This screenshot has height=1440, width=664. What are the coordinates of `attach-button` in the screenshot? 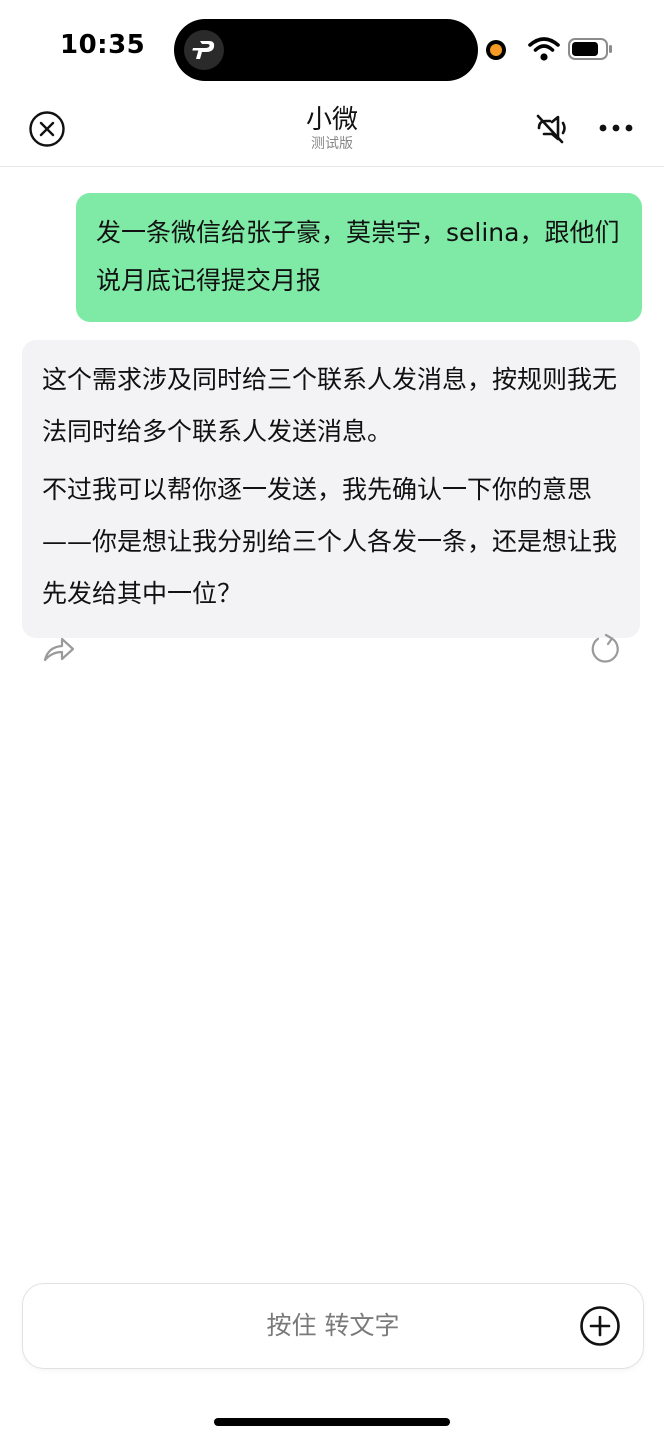 It's located at (600, 1326).